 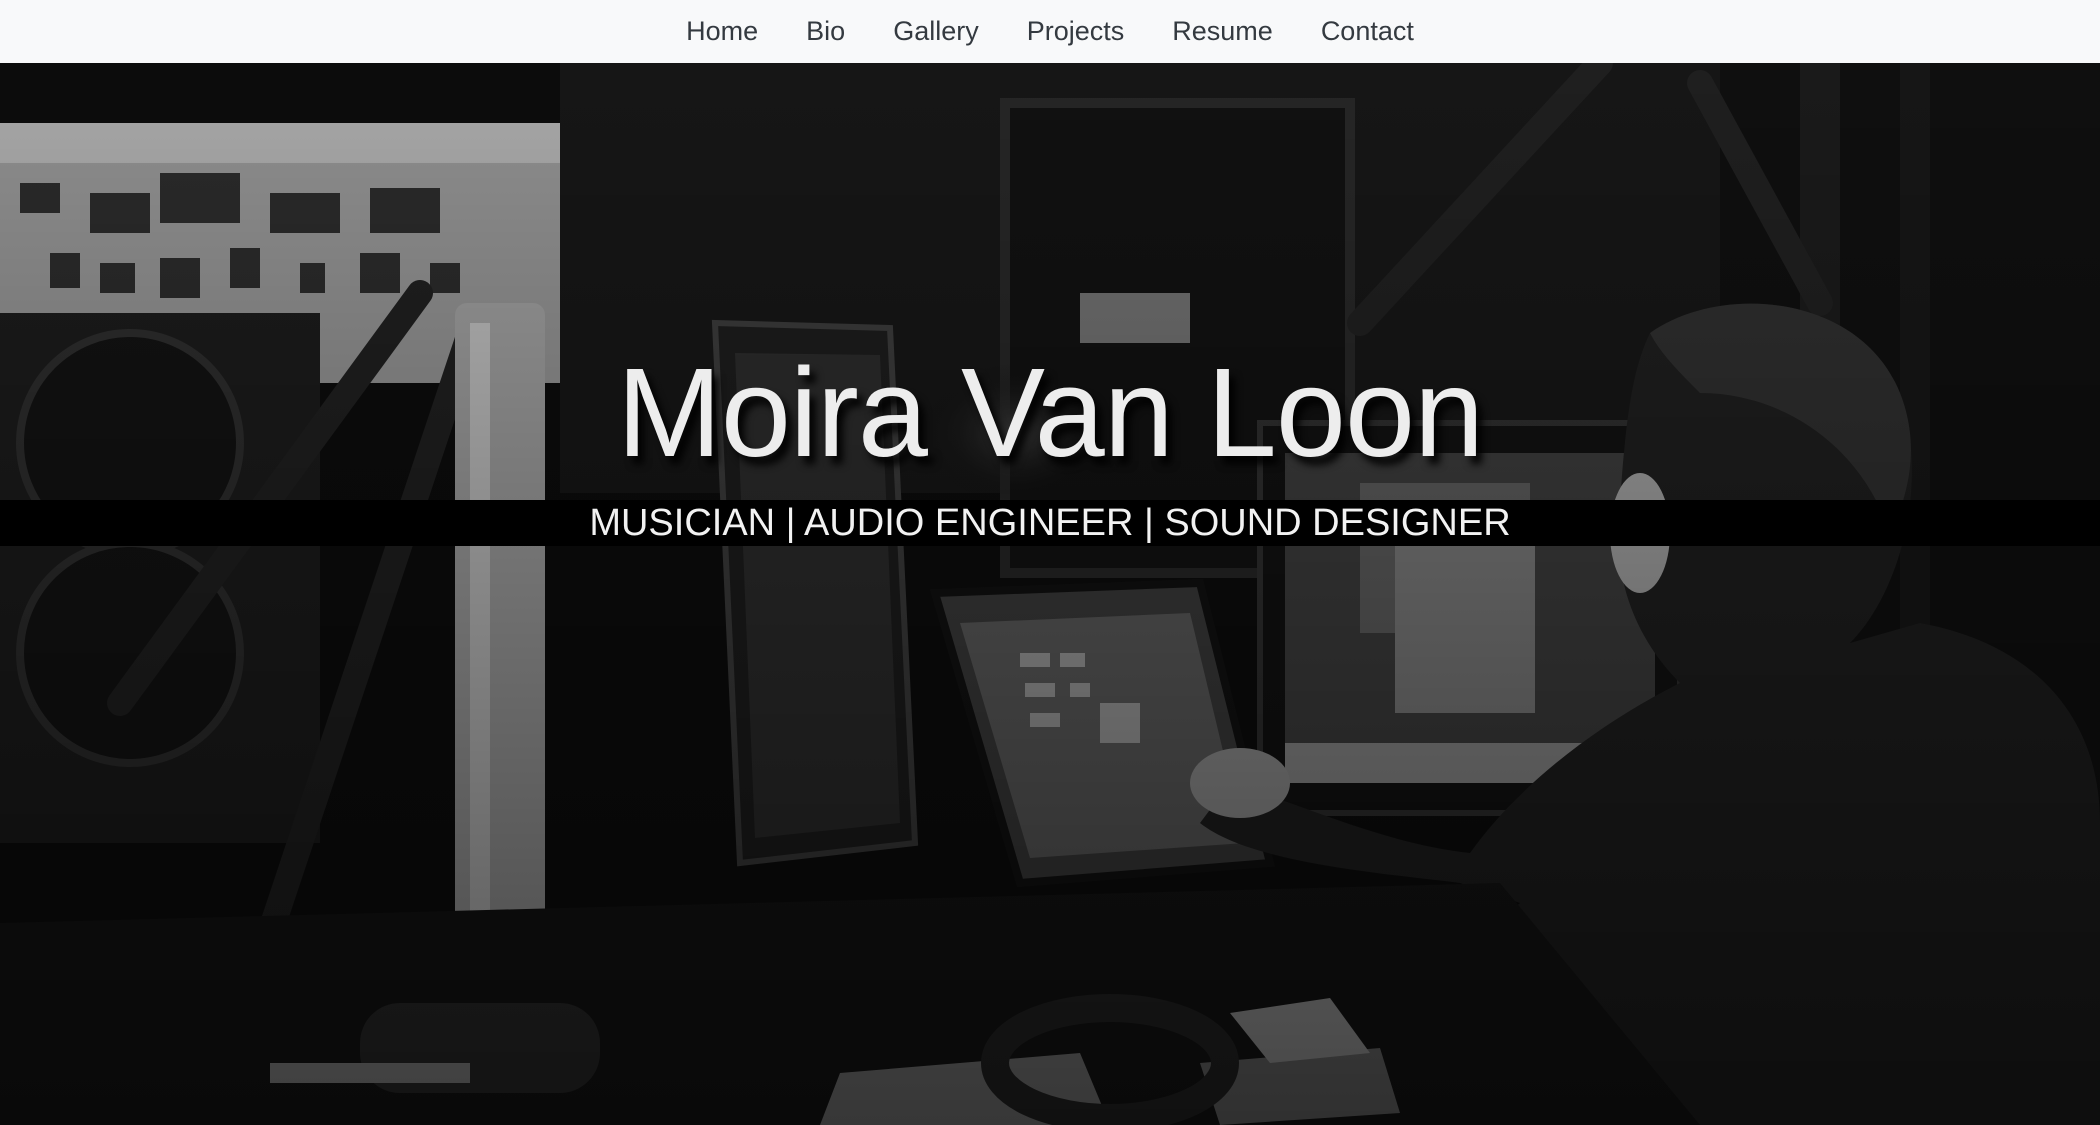 I want to click on nav-link-bio: Bio, so click(x=825, y=31).